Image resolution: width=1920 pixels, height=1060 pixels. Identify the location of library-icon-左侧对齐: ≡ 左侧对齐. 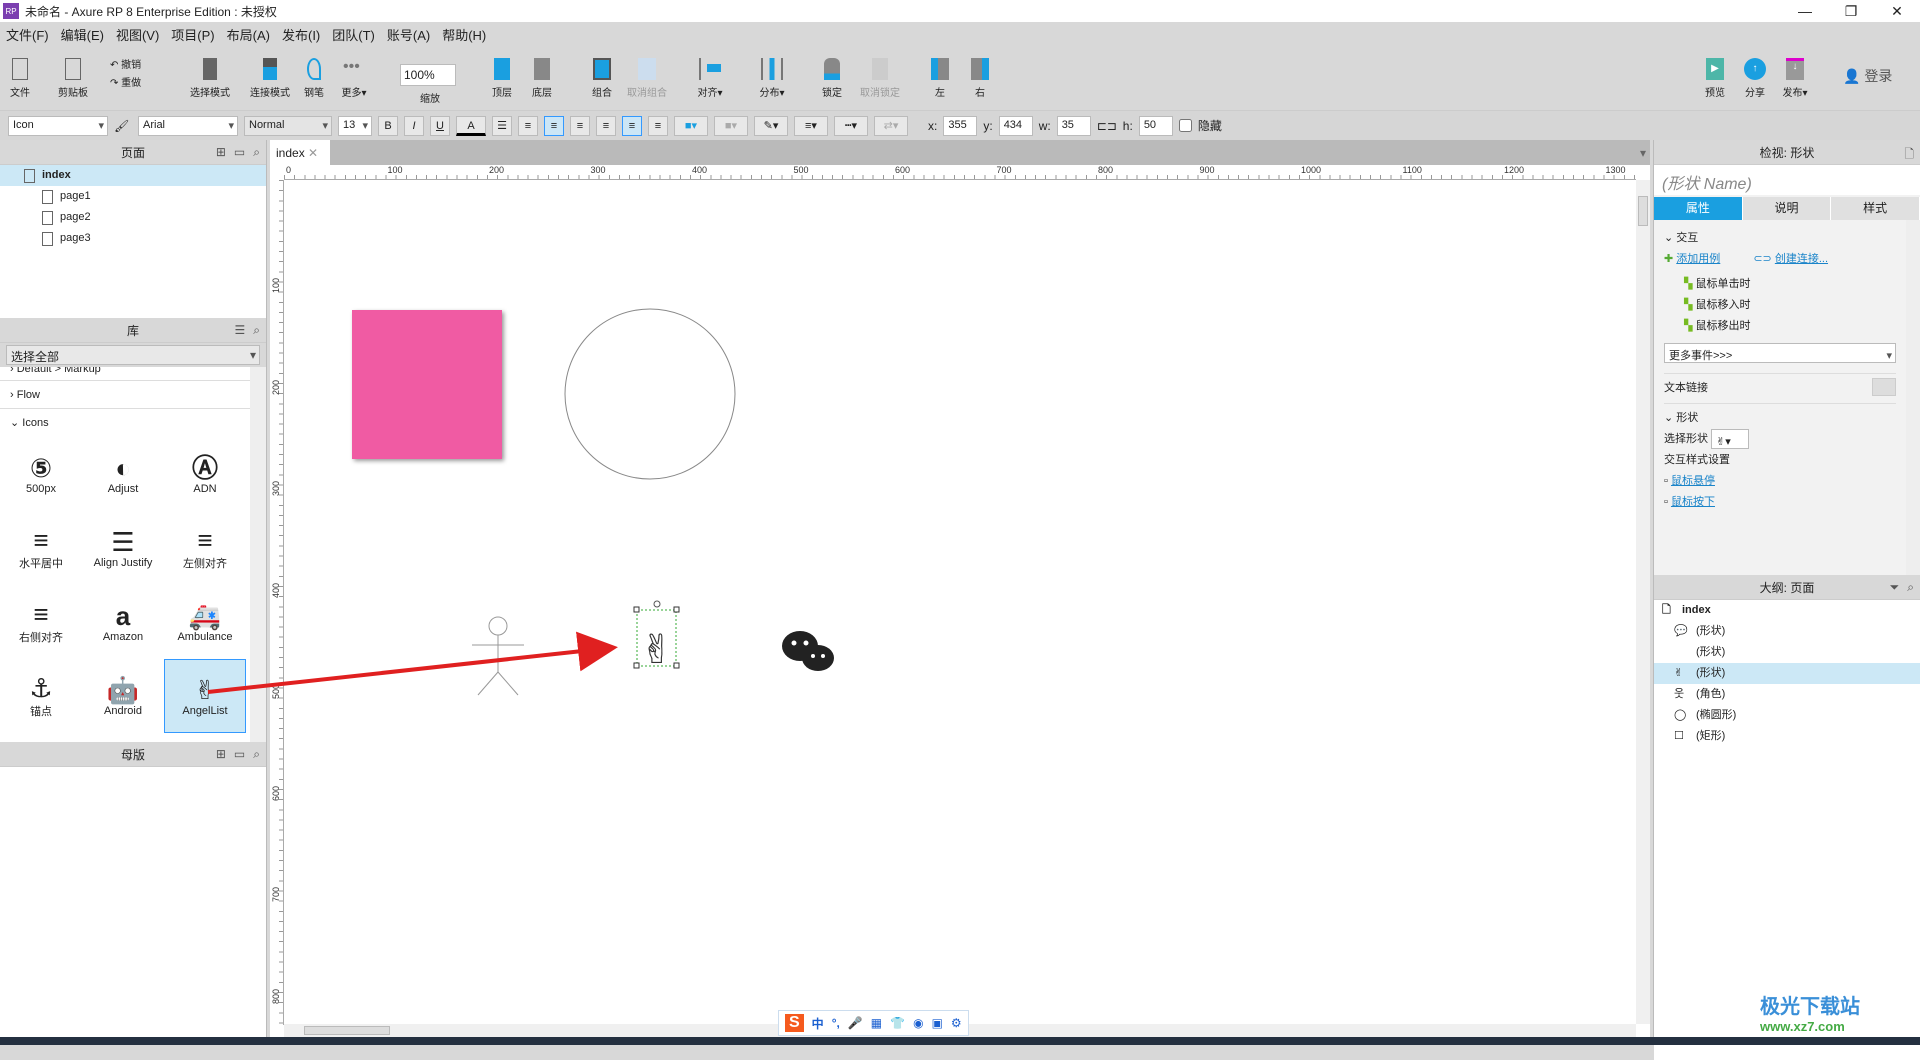
(205, 548).